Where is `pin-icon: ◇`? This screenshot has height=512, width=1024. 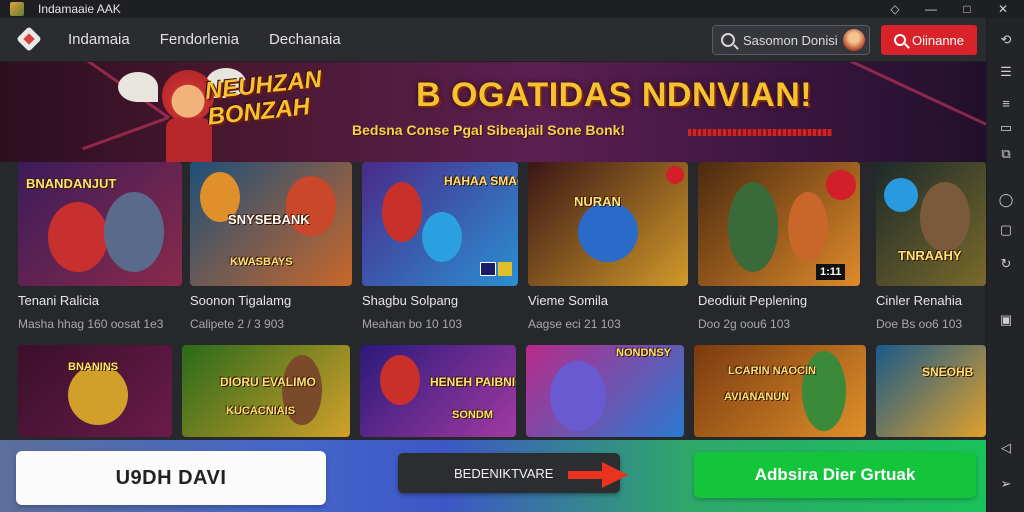
pin-icon: ◇ is located at coordinates (895, 9).